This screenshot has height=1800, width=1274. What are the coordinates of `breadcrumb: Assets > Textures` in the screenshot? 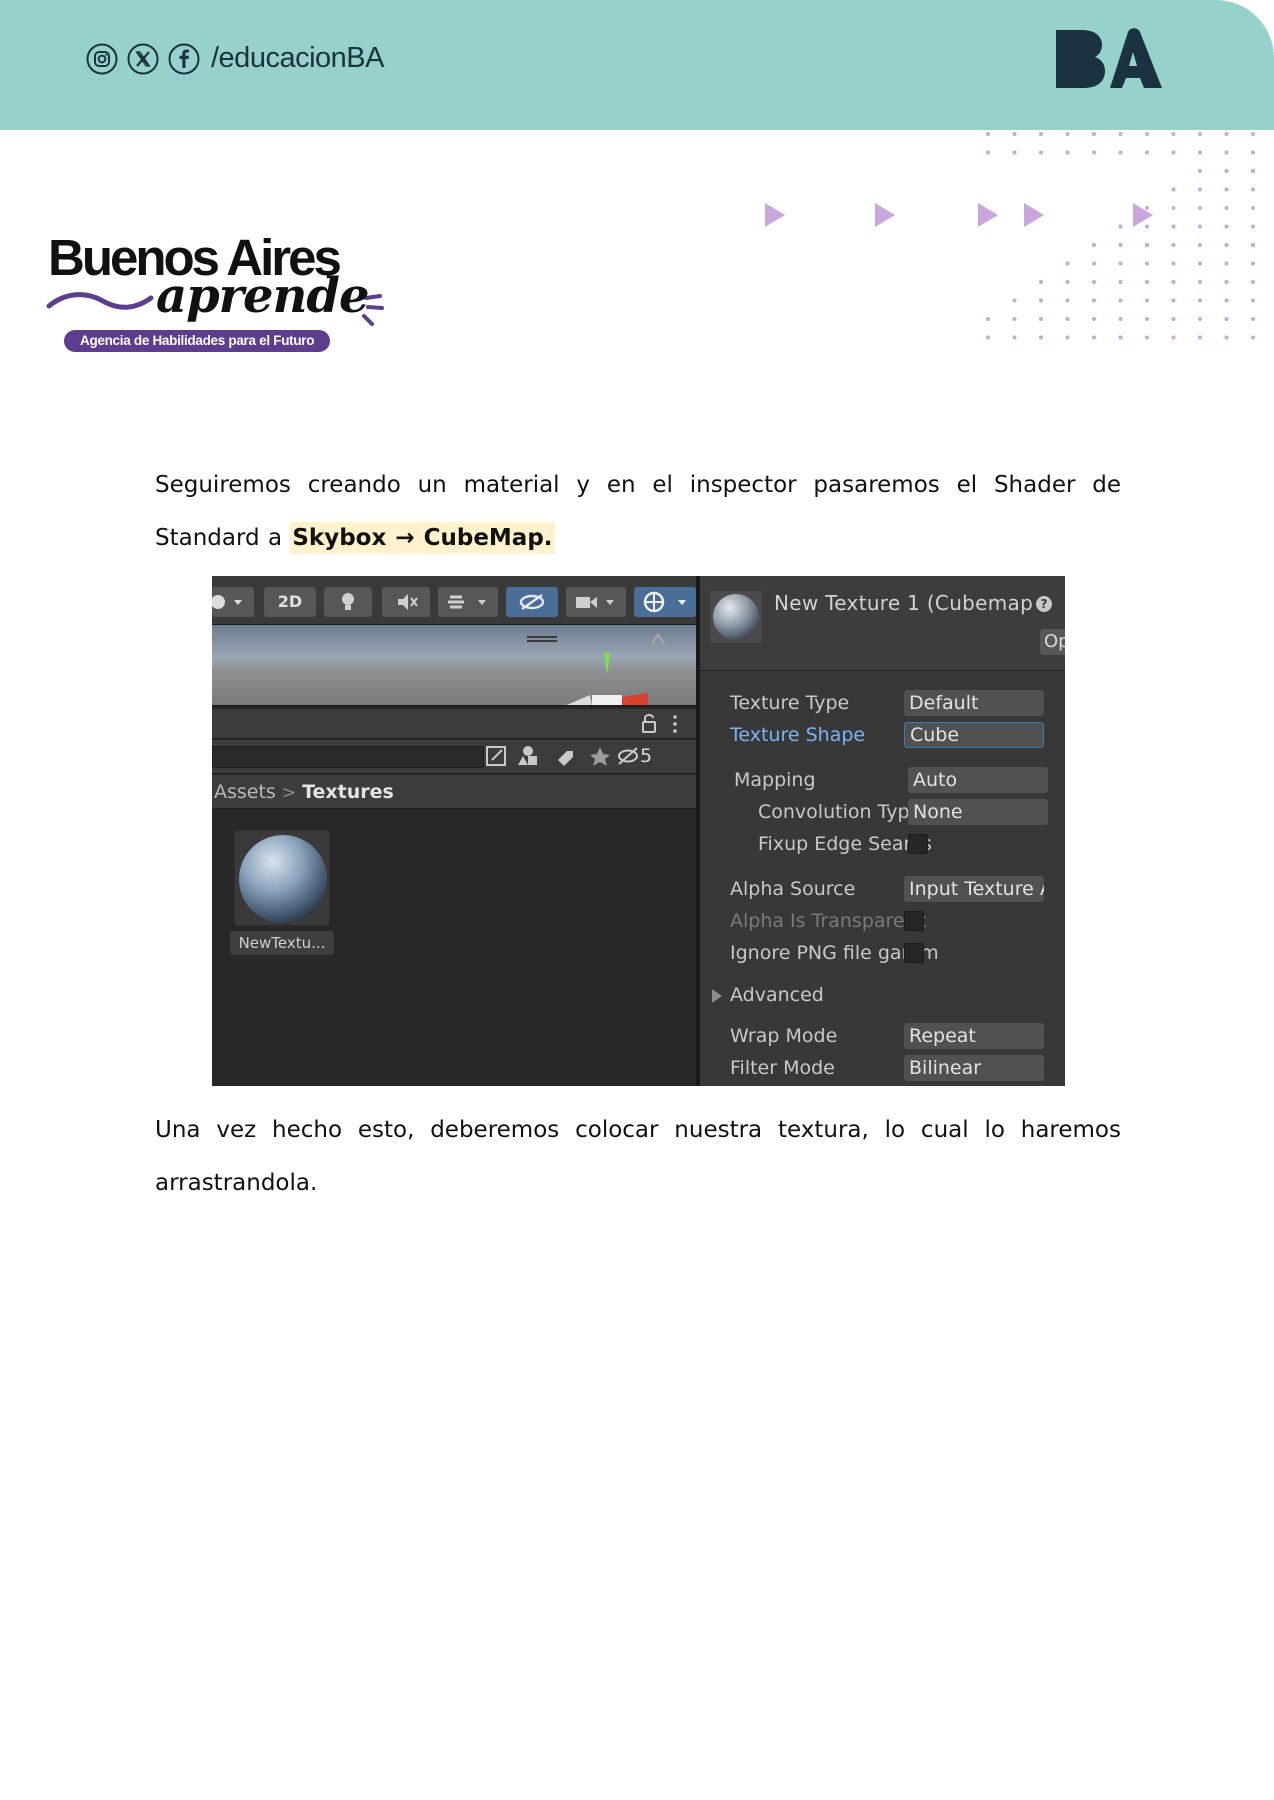 It's located at (454, 792).